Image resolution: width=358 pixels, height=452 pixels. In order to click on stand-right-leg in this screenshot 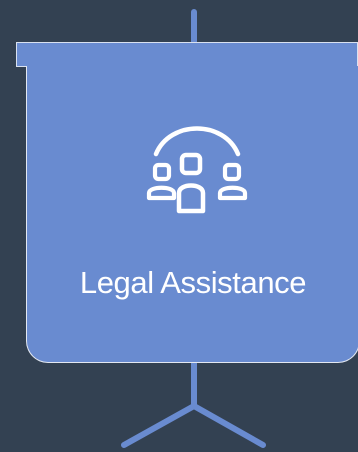, I will do `click(228, 425)`.